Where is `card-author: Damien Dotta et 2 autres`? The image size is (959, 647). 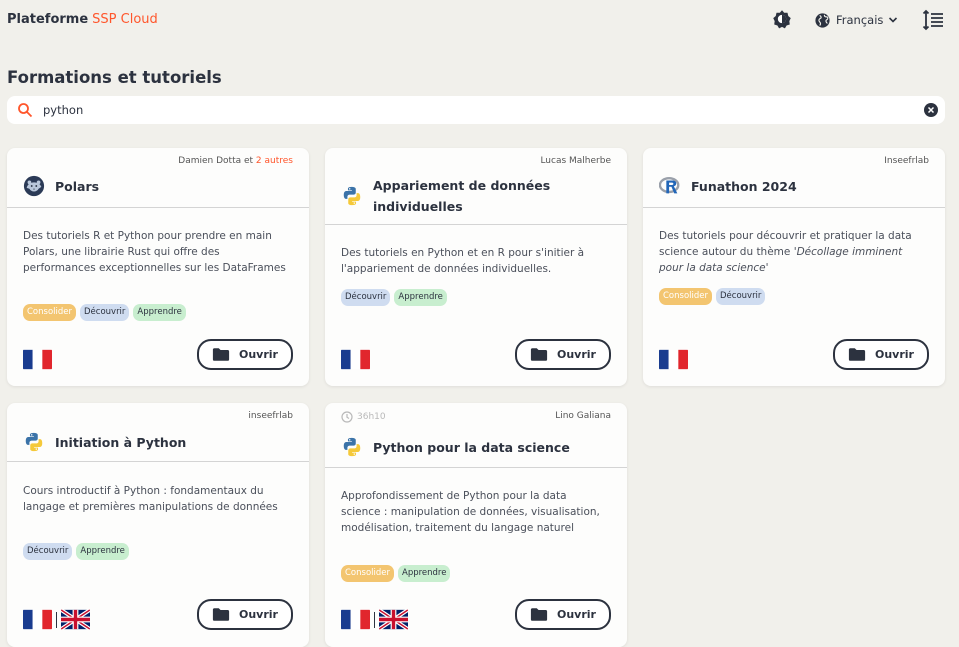 card-author: Damien Dotta et 2 autres is located at coordinates (235, 161).